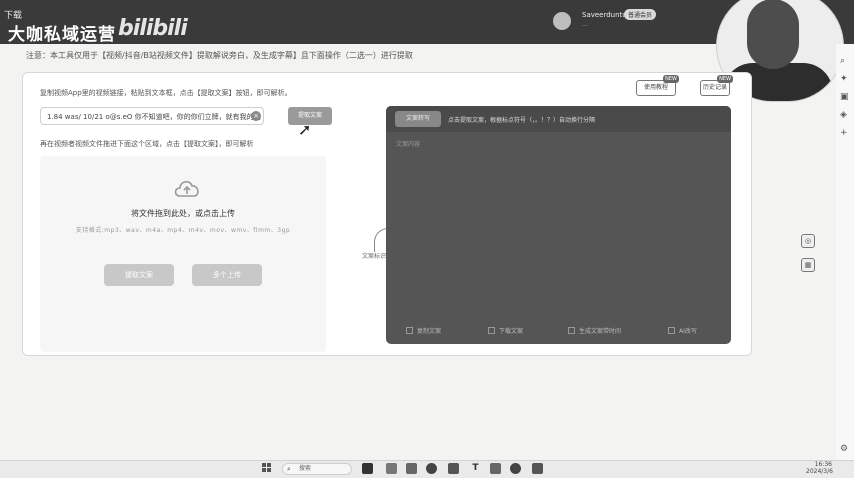 The width and height of the screenshot is (854, 478). Describe the element at coordinates (604, 15) in the screenshot. I see `user-name: Saveerduntu` at that location.